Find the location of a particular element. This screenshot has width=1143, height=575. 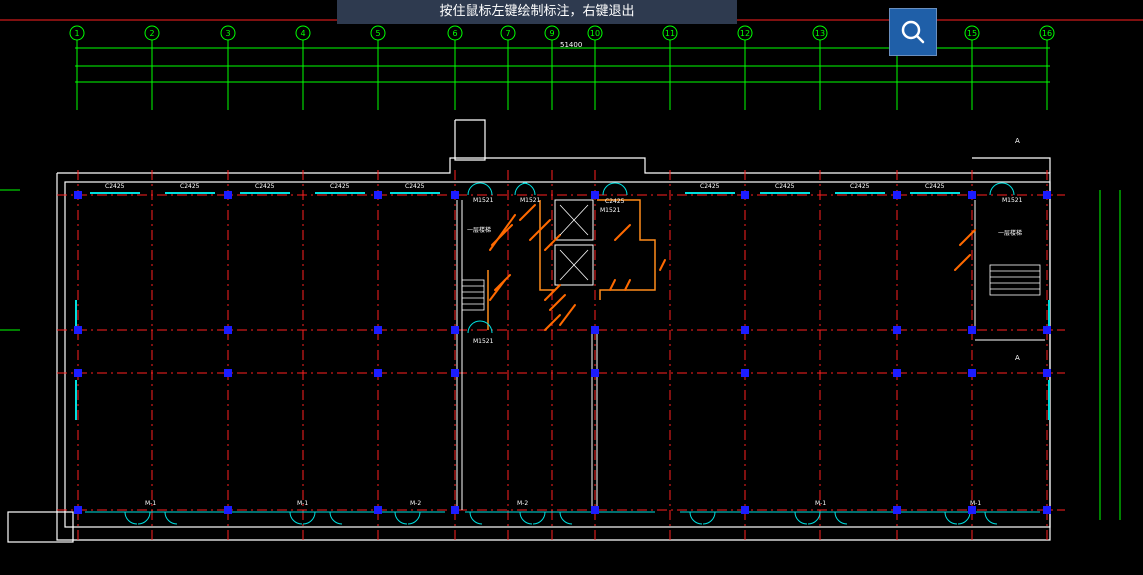

axis-label: 5 is located at coordinates (377, 33).